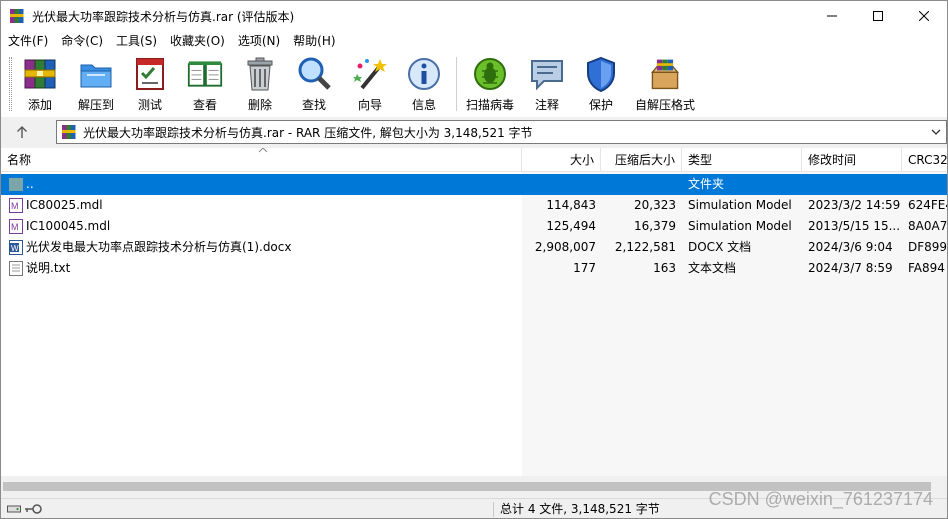 Image resolution: width=948 pixels, height=519 pixels. I want to click on maximize-icon, so click(878, 16).